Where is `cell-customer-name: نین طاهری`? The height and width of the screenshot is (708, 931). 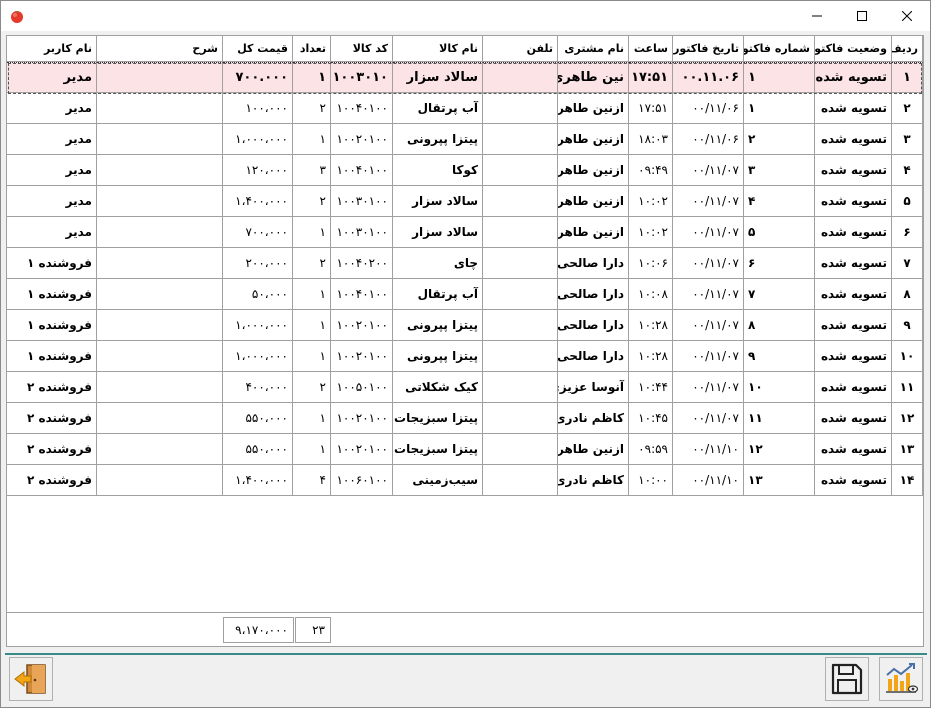
cell-customer-name: نین طاهری is located at coordinates (593, 77).